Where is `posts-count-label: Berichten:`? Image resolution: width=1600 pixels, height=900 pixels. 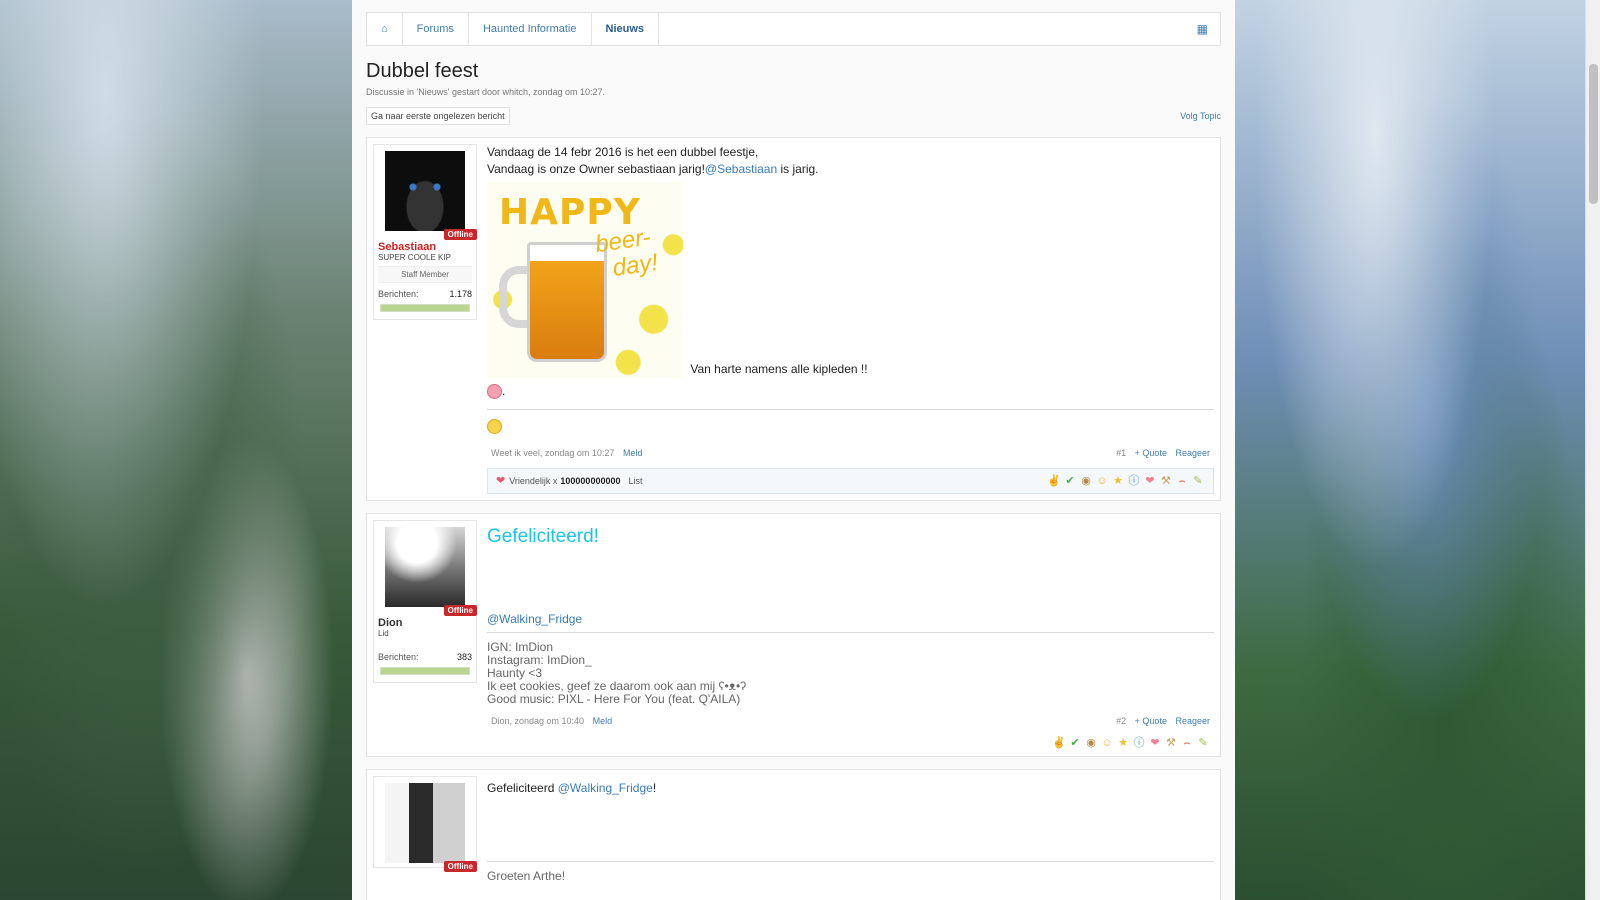 posts-count-label: Berichten: is located at coordinates (398, 294).